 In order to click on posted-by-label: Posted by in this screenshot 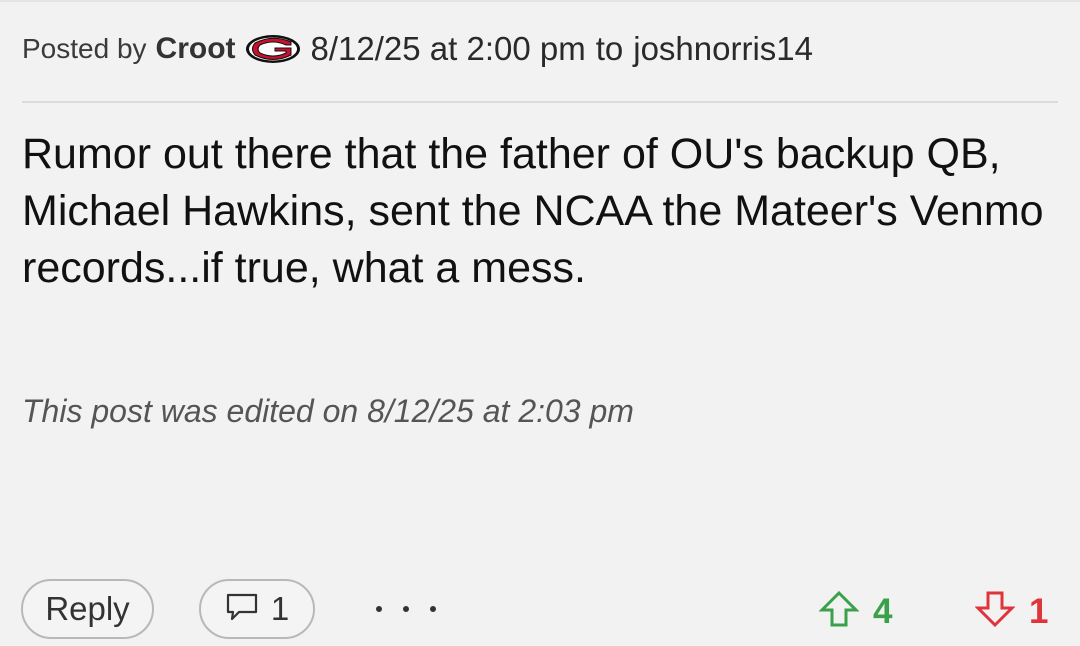, I will do `click(84, 48)`.